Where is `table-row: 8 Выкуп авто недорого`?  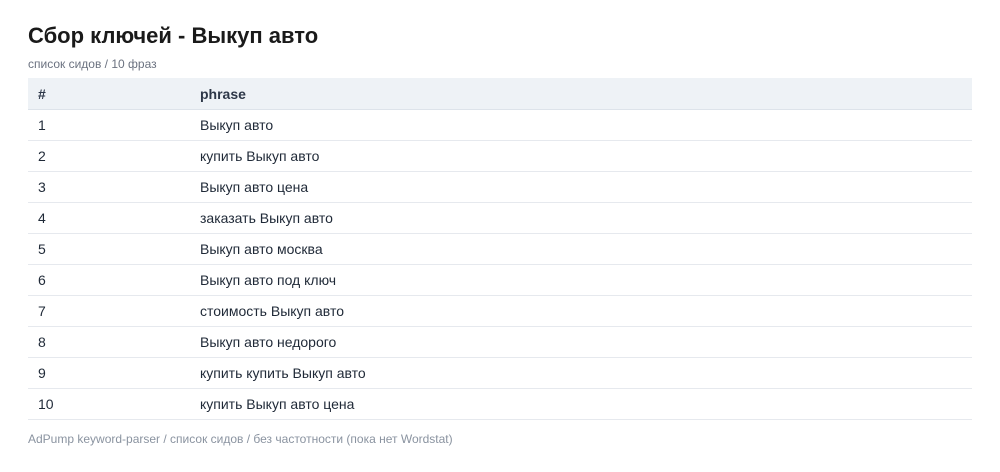 table-row: 8 Выкуп авто недорого is located at coordinates (500, 342).